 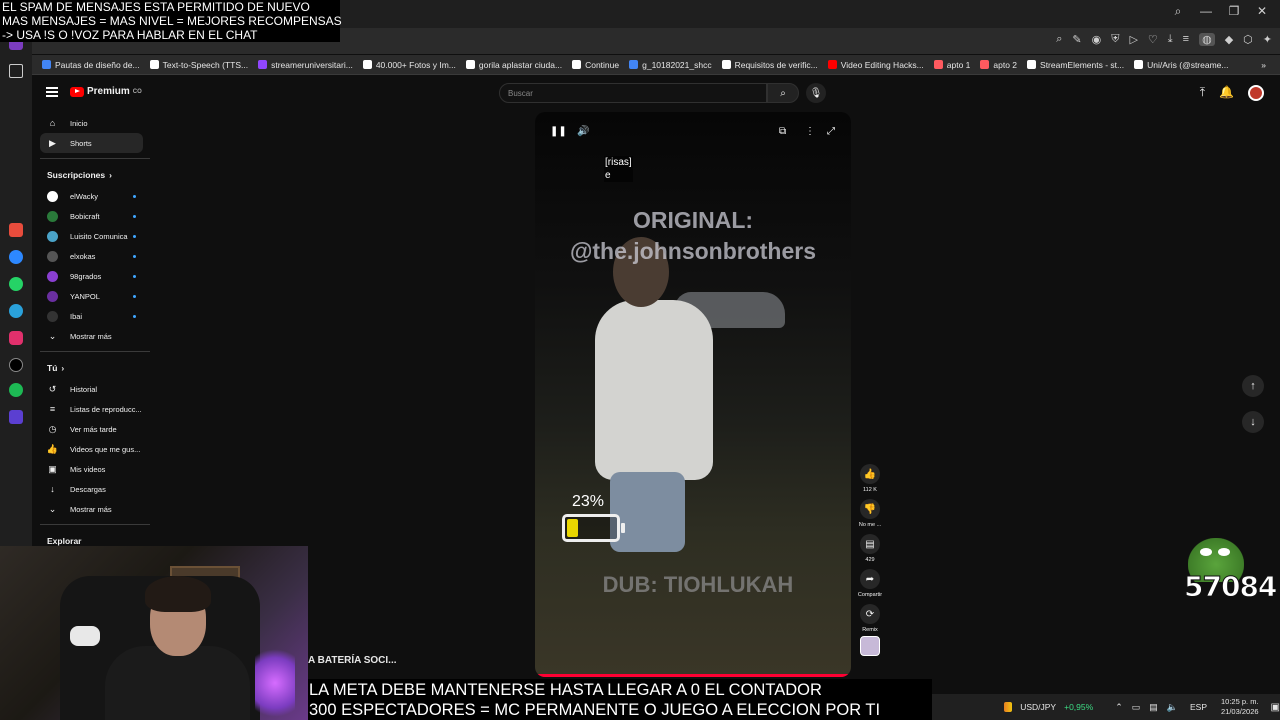 What do you see at coordinates (95, 296) in the screenshot?
I see `sidebar-item-channel: YANPOL` at bounding box center [95, 296].